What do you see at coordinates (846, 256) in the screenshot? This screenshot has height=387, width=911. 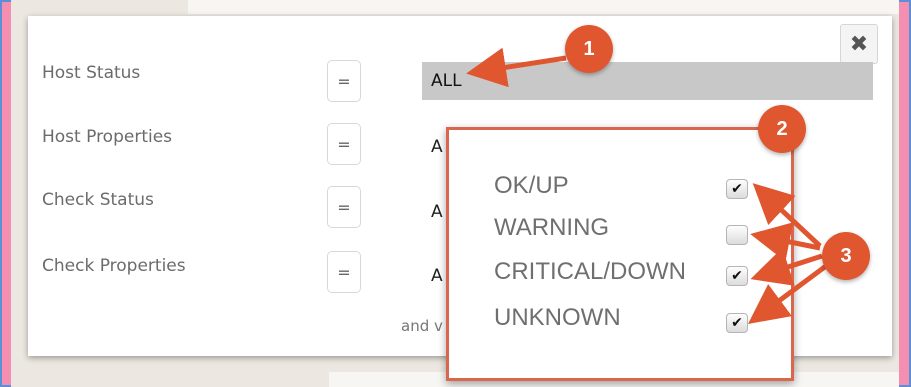 I see `annotation-badge-3: 3` at bounding box center [846, 256].